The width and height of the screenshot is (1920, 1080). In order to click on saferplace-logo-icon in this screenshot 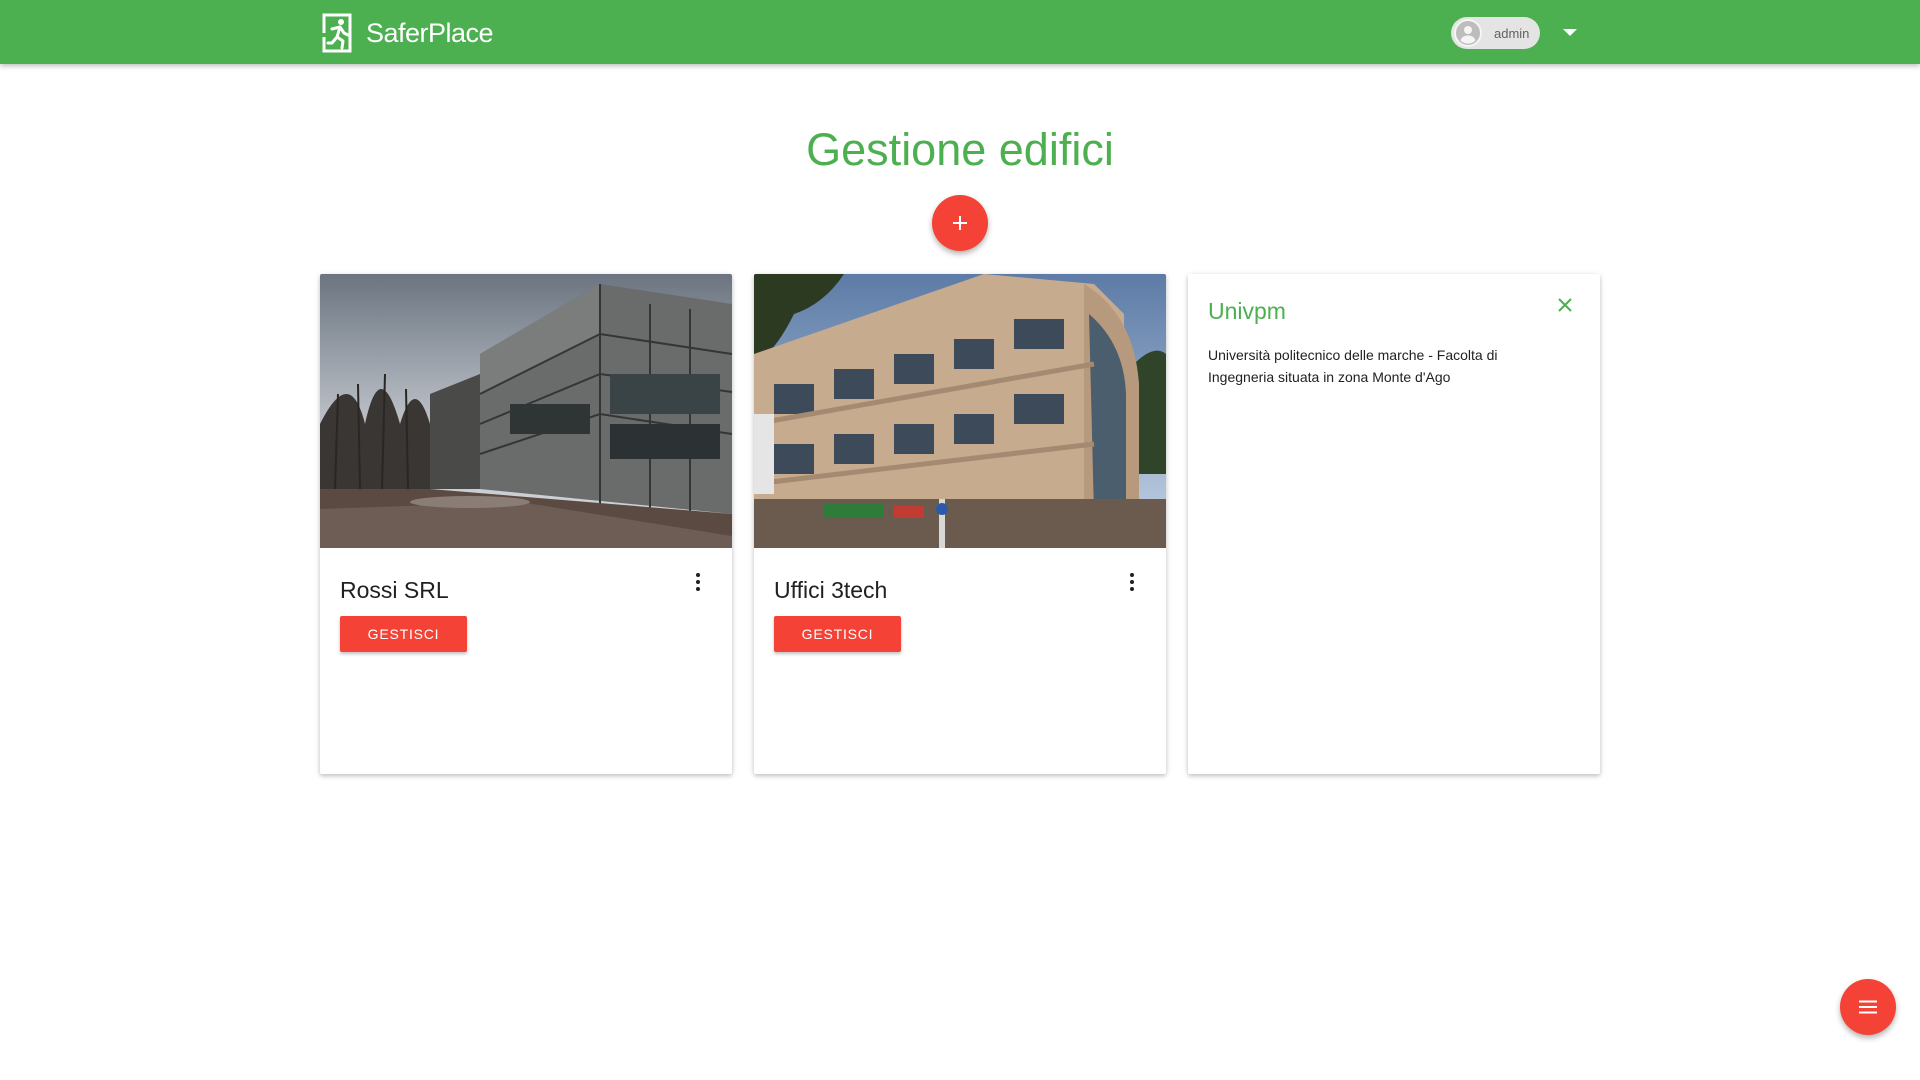, I will do `click(337, 33)`.